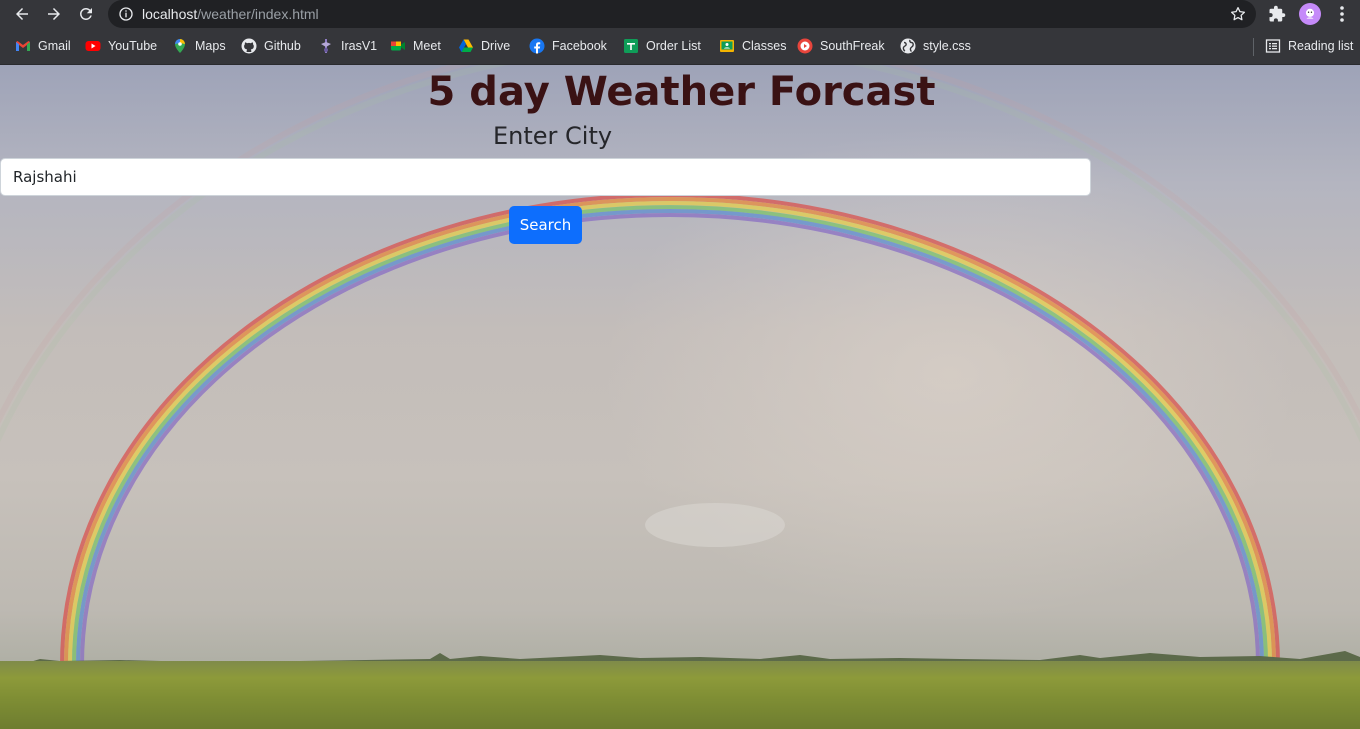  I want to click on gmail-icon, so click(23, 46).